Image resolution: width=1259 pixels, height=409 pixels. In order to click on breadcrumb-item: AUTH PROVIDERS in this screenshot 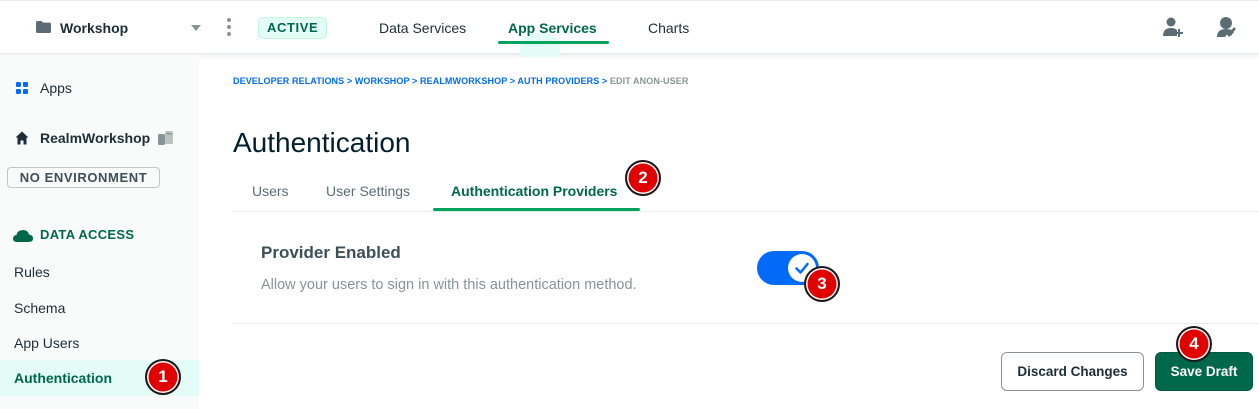, I will do `click(558, 81)`.